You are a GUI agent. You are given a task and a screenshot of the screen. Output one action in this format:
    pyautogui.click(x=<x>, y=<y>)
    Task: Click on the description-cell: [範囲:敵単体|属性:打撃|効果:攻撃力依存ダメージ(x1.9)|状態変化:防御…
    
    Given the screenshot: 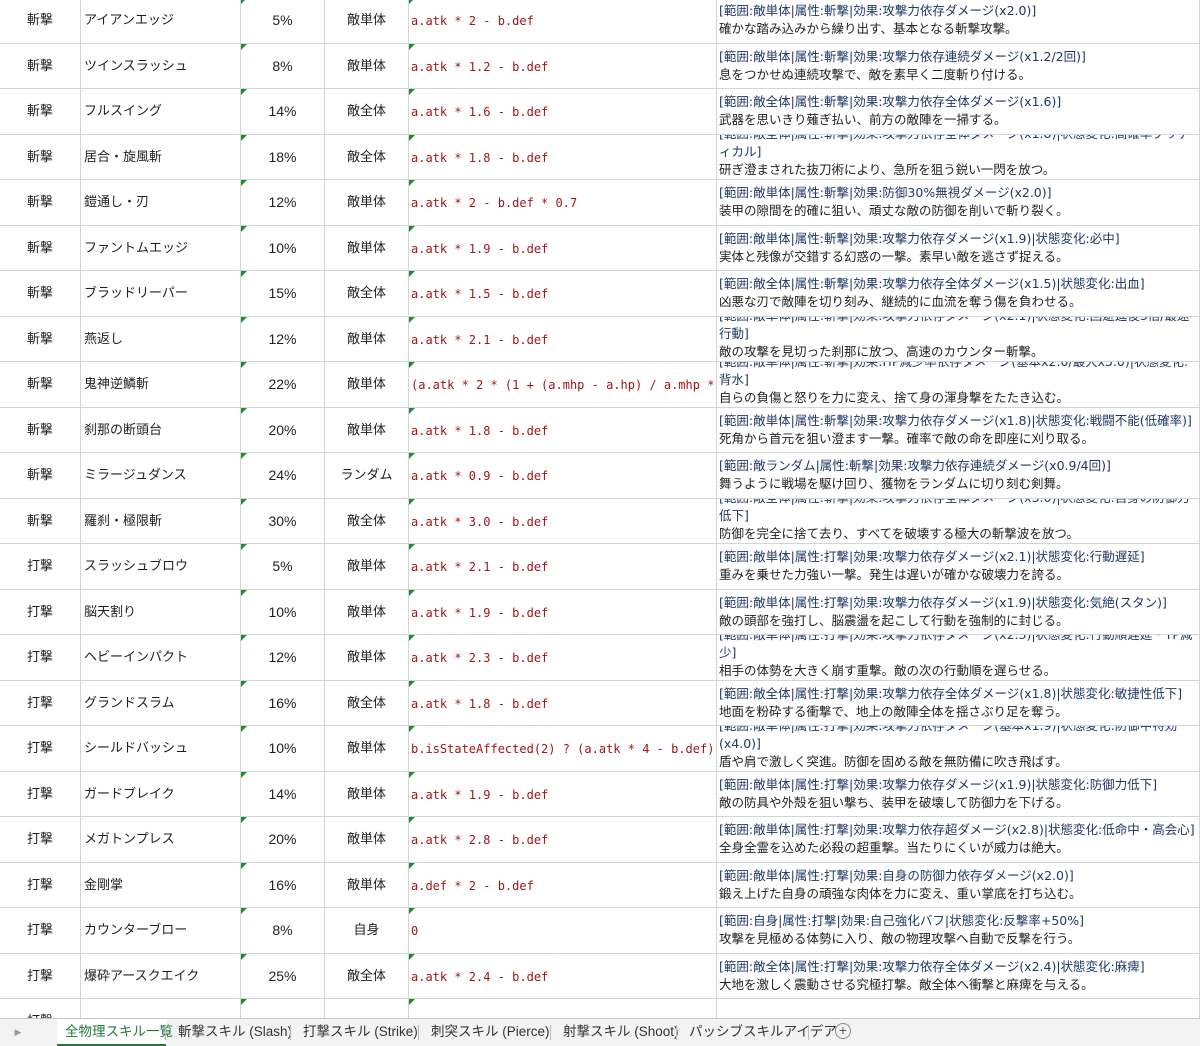 What is the action you would take?
    pyautogui.click(x=958, y=794)
    